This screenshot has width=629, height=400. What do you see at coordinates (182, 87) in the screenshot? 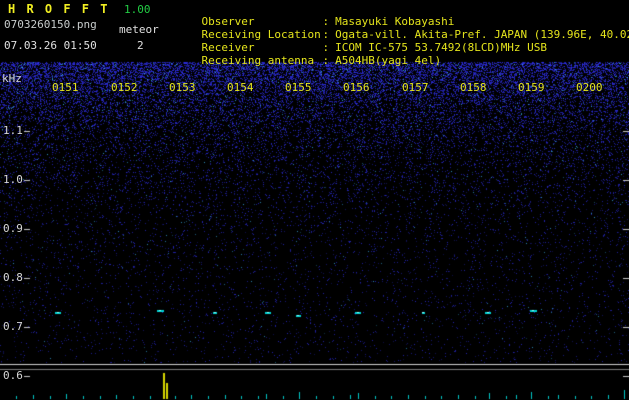
I see `x-tick-label: 0153` at bounding box center [182, 87].